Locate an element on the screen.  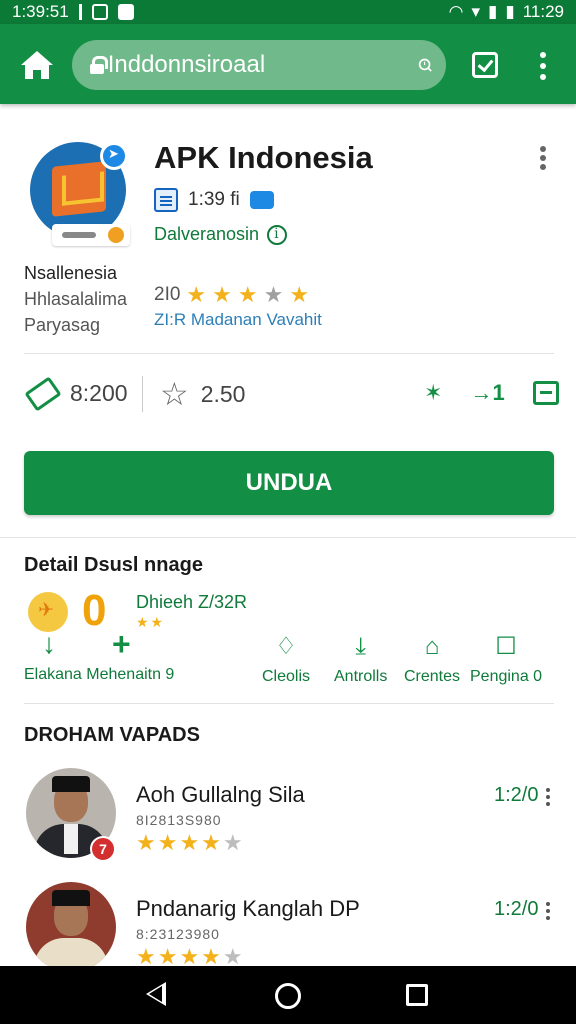
url-input is located at coordinates (262, 65).